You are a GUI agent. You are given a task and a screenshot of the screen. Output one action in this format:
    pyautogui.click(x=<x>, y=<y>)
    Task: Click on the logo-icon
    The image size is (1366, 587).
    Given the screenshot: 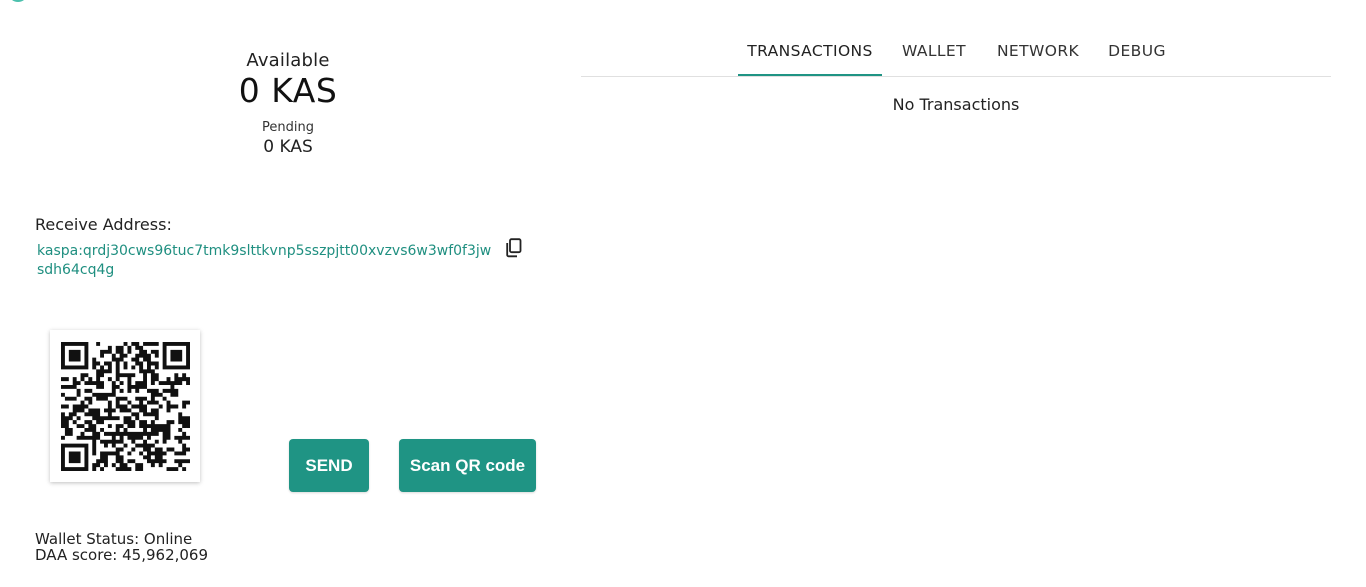 What is the action you would take?
    pyautogui.click(x=21, y=3)
    